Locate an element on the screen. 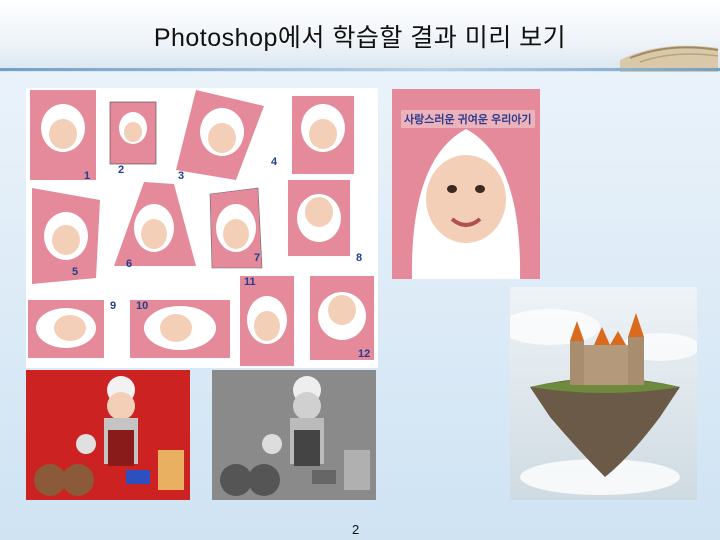 Image resolution: width=720 pixels, height=540 pixels. collage-number-5: 5 is located at coordinates (75, 272).